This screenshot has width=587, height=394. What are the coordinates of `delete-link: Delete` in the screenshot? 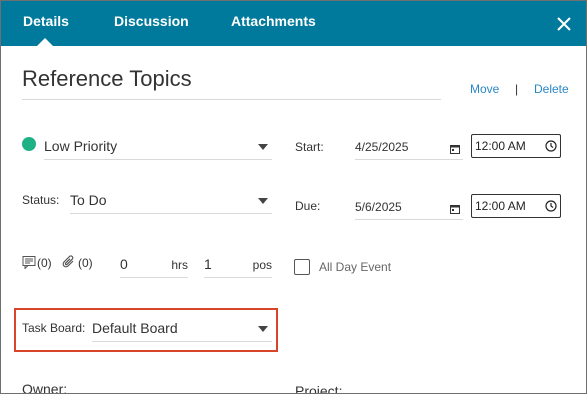 It's located at (551, 89).